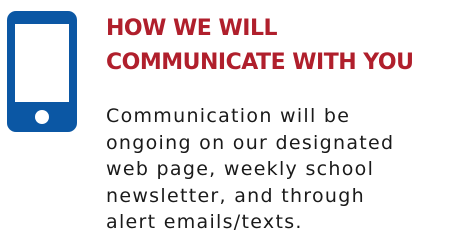 The image size is (464, 242). I want to click on body-line: web page, weekly school, so click(240, 169).